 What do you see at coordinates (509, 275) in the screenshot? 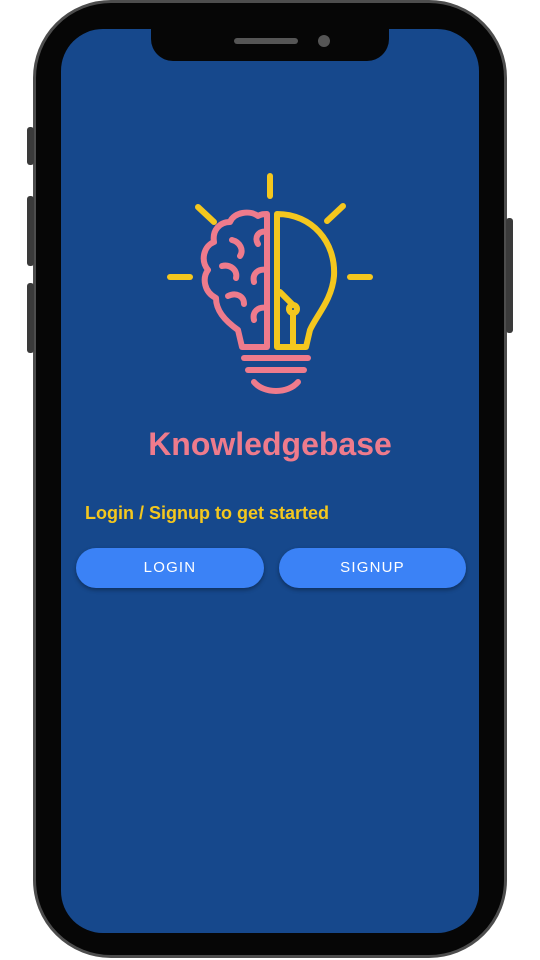
I see `power-button` at bounding box center [509, 275].